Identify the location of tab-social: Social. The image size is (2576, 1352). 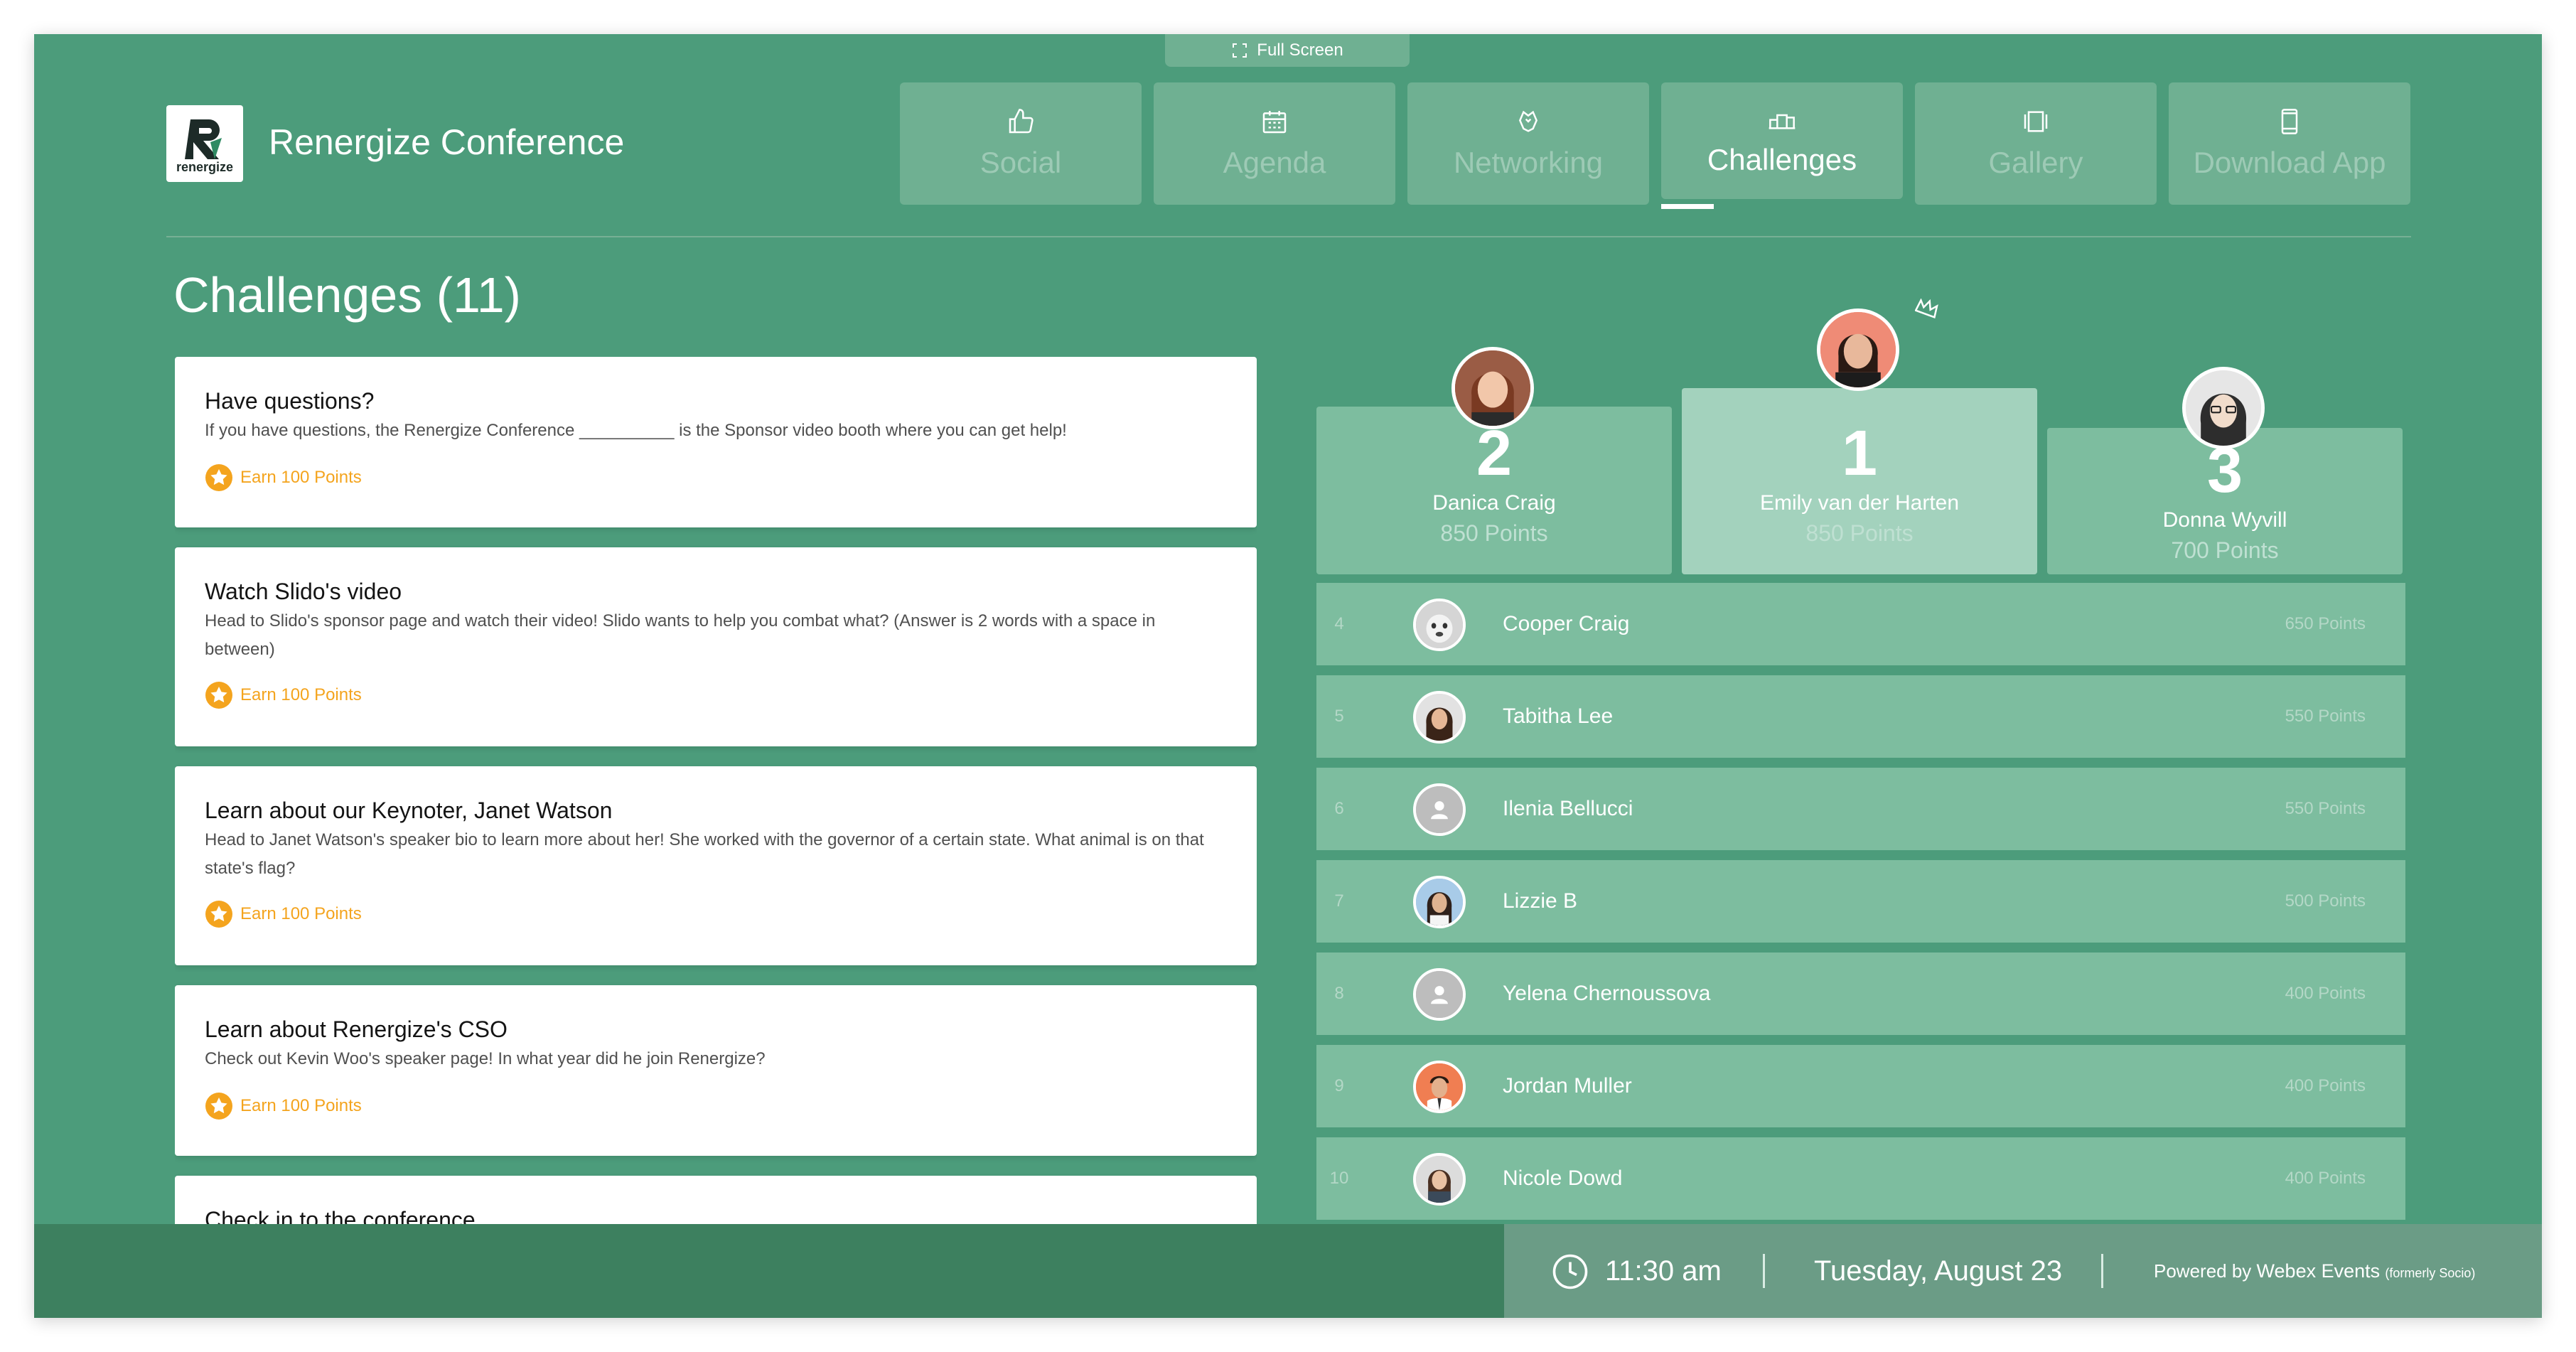
(1021, 143).